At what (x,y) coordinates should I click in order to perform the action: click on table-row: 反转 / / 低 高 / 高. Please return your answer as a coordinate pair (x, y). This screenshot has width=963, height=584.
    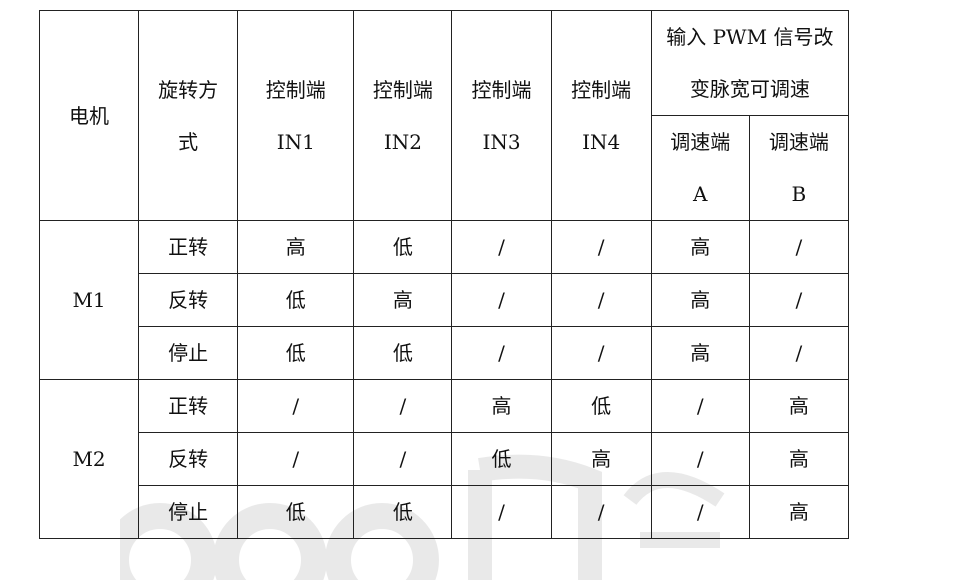
    Looking at the image, I should click on (445, 459).